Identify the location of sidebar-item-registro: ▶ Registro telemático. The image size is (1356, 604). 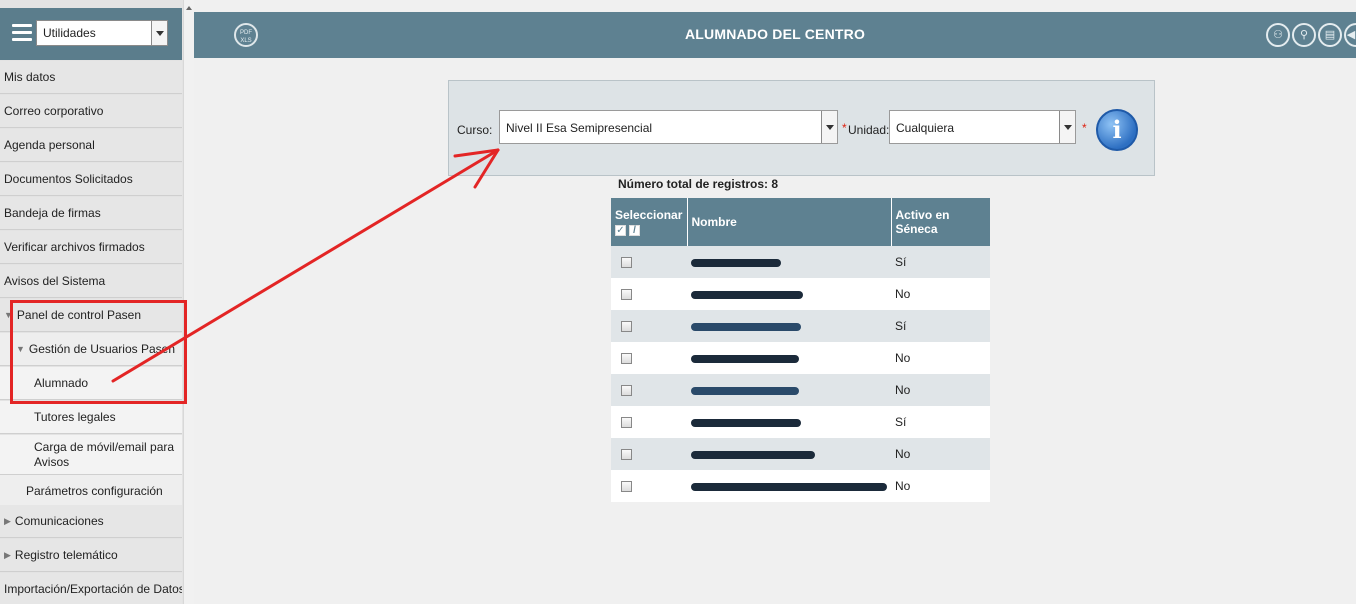
(91, 555).